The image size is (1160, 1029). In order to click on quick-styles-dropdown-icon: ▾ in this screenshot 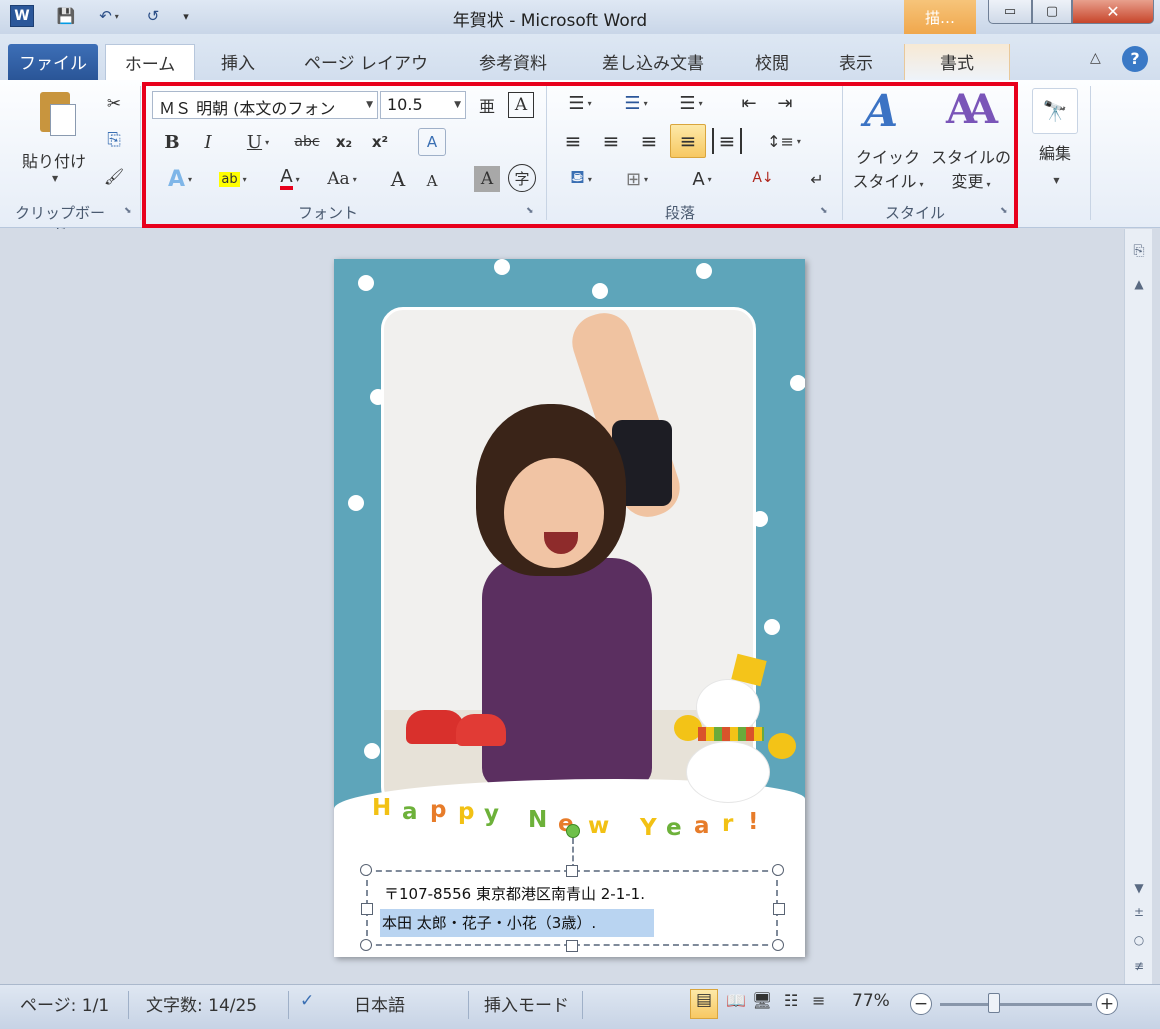, I will do `click(922, 184)`.